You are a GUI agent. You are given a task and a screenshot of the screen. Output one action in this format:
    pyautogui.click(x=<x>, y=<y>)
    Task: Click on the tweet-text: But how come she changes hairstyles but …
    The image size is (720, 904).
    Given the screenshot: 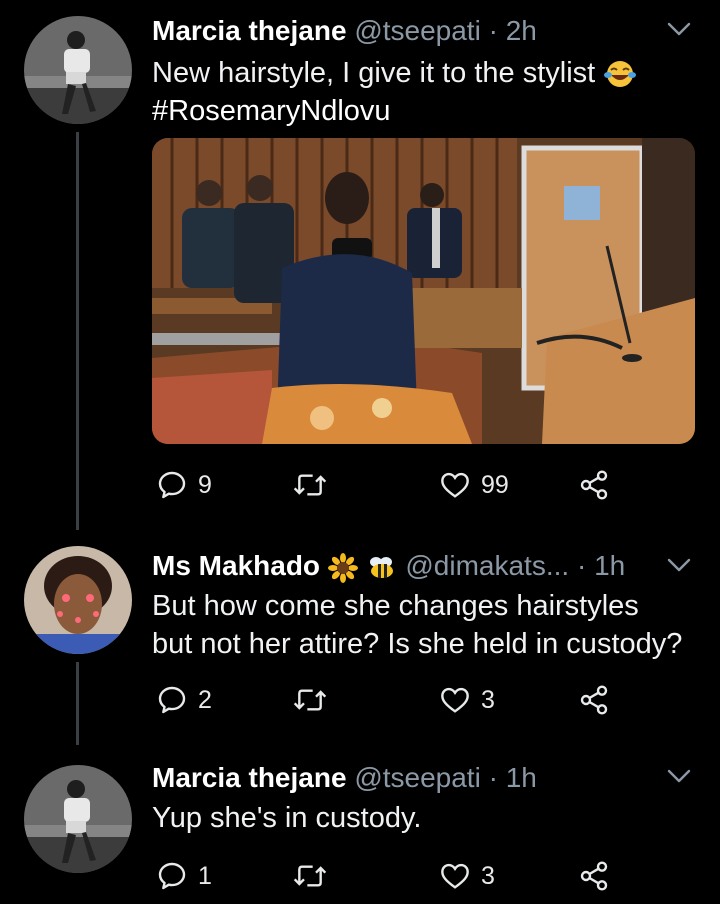 What is the action you would take?
    pyautogui.click(x=417, y=625)
    